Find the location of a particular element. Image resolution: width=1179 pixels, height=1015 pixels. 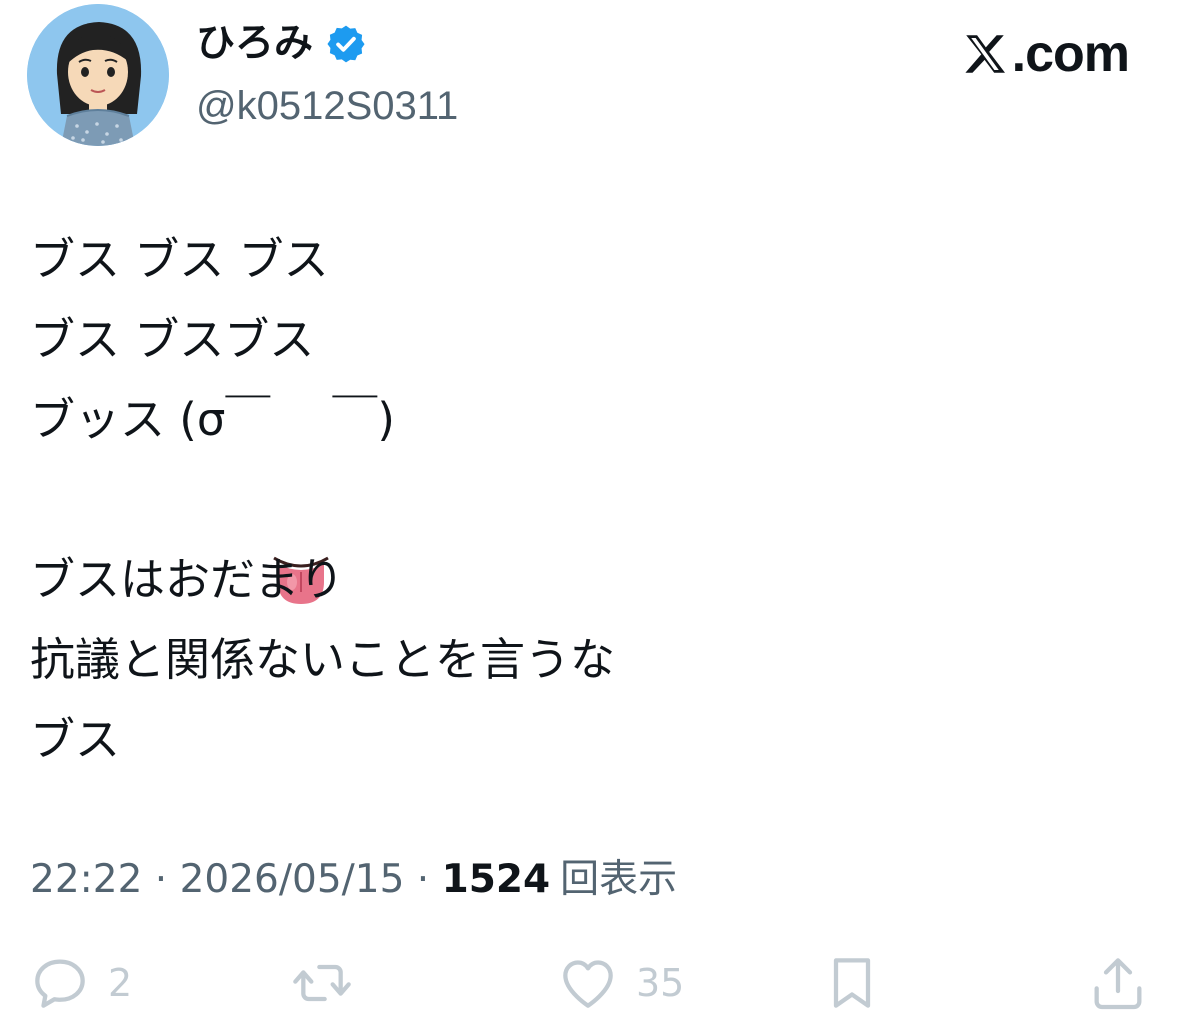

tweet-line: ブスはおだまり is located at coordinates (187, 579).